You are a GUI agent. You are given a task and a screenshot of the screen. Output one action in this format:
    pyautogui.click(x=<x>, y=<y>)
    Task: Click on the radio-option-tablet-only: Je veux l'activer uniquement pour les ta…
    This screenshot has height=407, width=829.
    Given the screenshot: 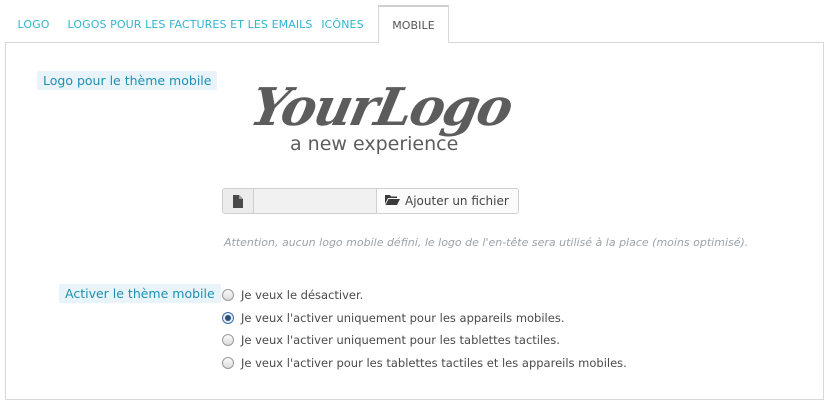 What is the action you would take?
    pyautogui.click(x=424, y=340)
    